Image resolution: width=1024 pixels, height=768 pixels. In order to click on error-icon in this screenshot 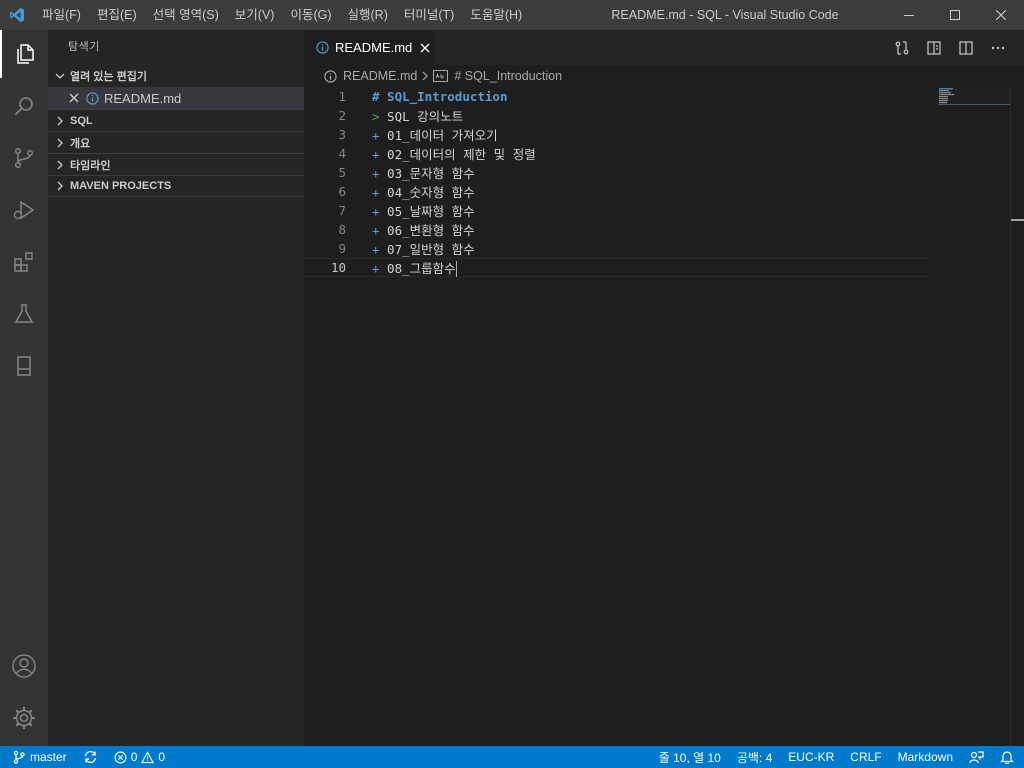, I will do `click(120, 757)`.